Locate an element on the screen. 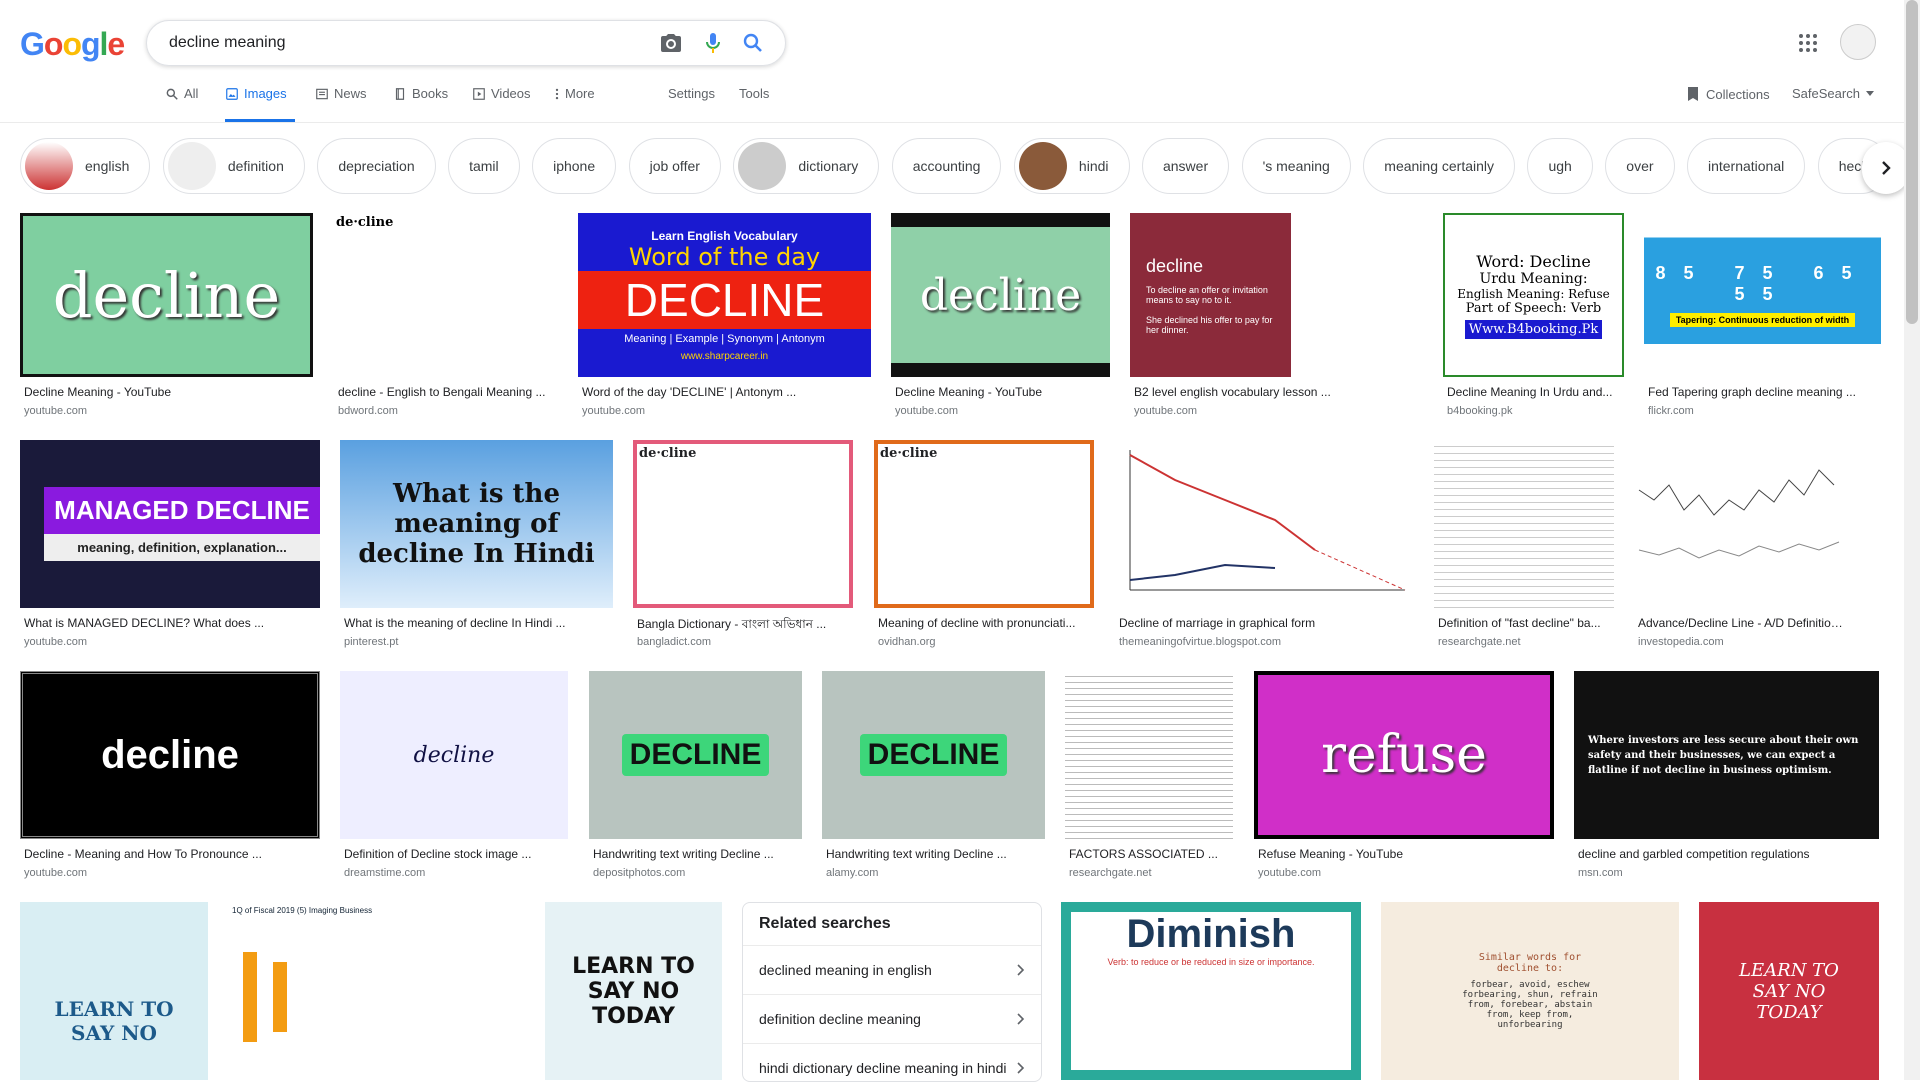 The width and height of the screenshot is (1920, 1082). apps-grid-icon is located at coordinates (1808, 43).